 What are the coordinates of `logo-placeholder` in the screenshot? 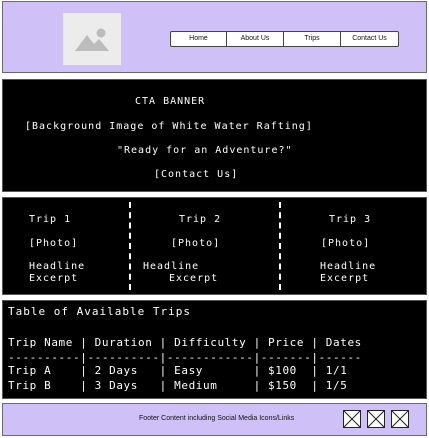 It's located at (92, 39).